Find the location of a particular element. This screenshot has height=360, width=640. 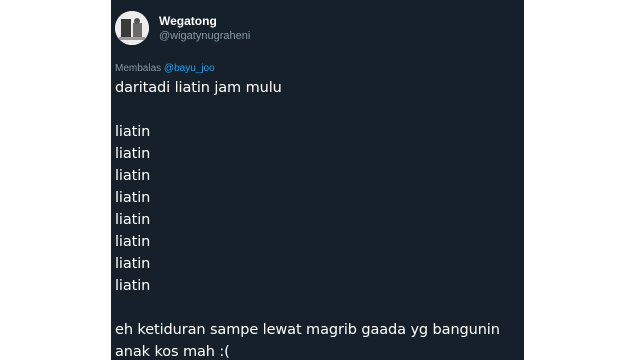

user-handle: @wigatynugraheni is located at coordinates (204, 36).